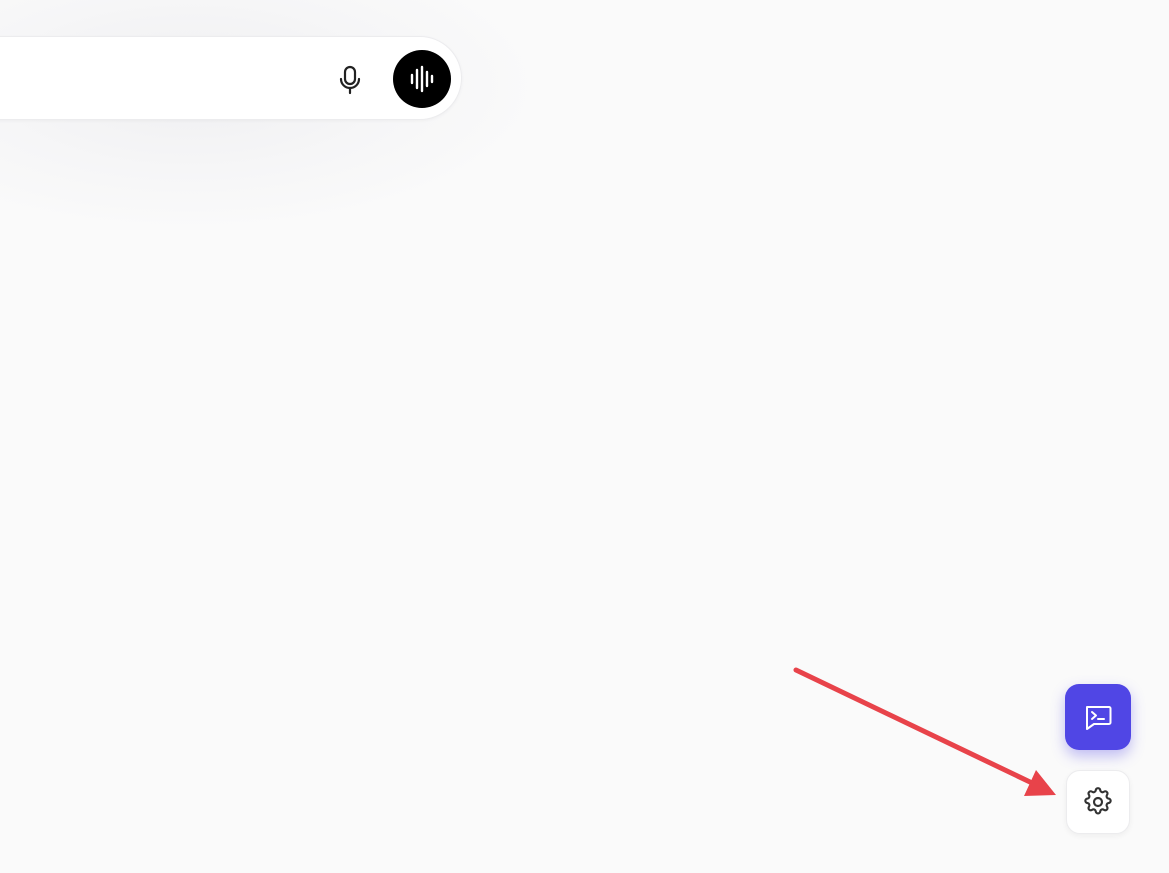  I want to click on audio-waveform-icon, so click(422, 79).